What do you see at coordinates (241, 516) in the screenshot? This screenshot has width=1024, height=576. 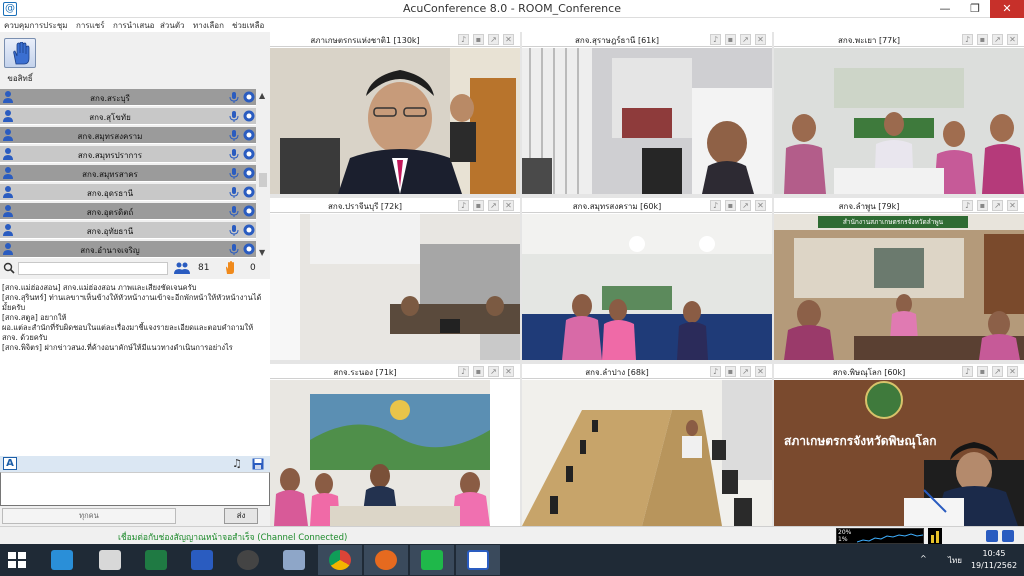 I see `send-button: ส่ง` at bounding box center [241, 516].